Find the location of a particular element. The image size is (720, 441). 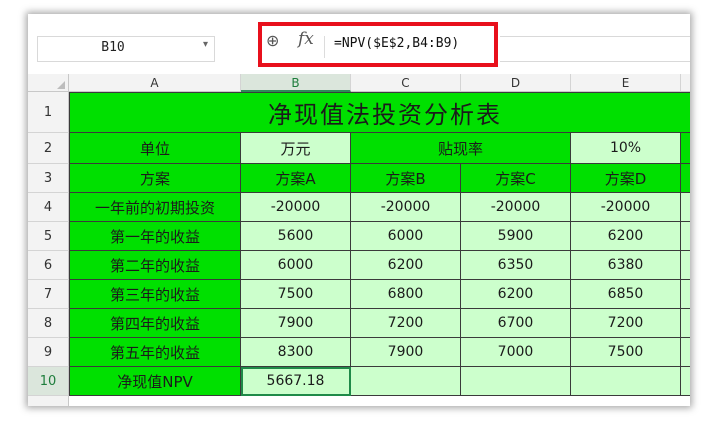

cell-b9: 8300 is located at coordinates (296, 352).